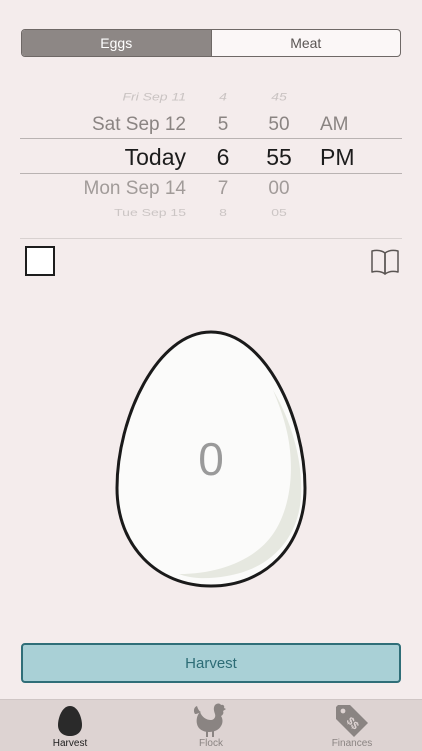  Describe the element at coordinates (138, 124) in the screenshot. I see `picker-date: Sat Sep 12` at that location.